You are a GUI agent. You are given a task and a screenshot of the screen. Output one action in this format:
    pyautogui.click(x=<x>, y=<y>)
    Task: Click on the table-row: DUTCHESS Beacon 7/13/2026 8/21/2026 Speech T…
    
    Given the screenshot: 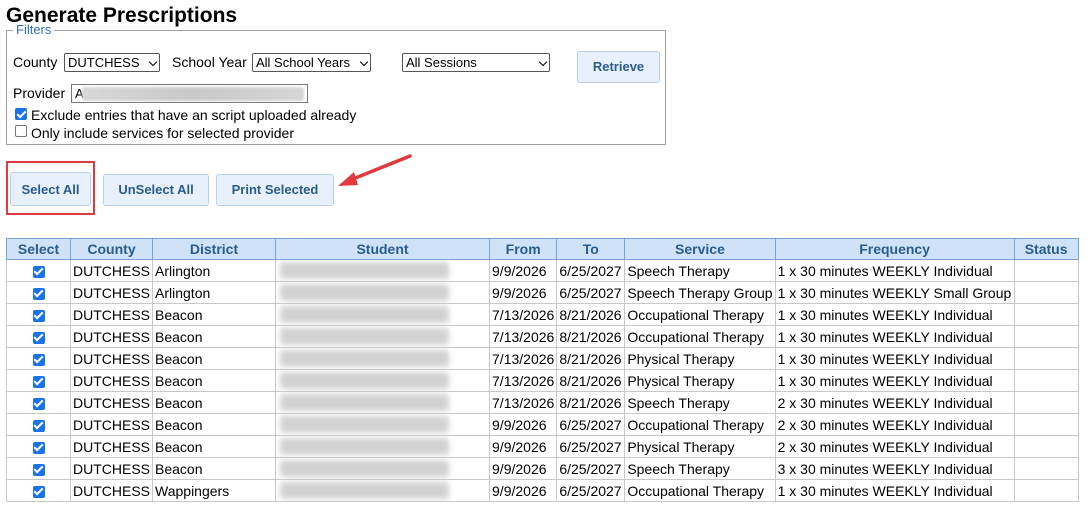 What is the action you would take?
    pyautogui.click(x=542, y=402)
    